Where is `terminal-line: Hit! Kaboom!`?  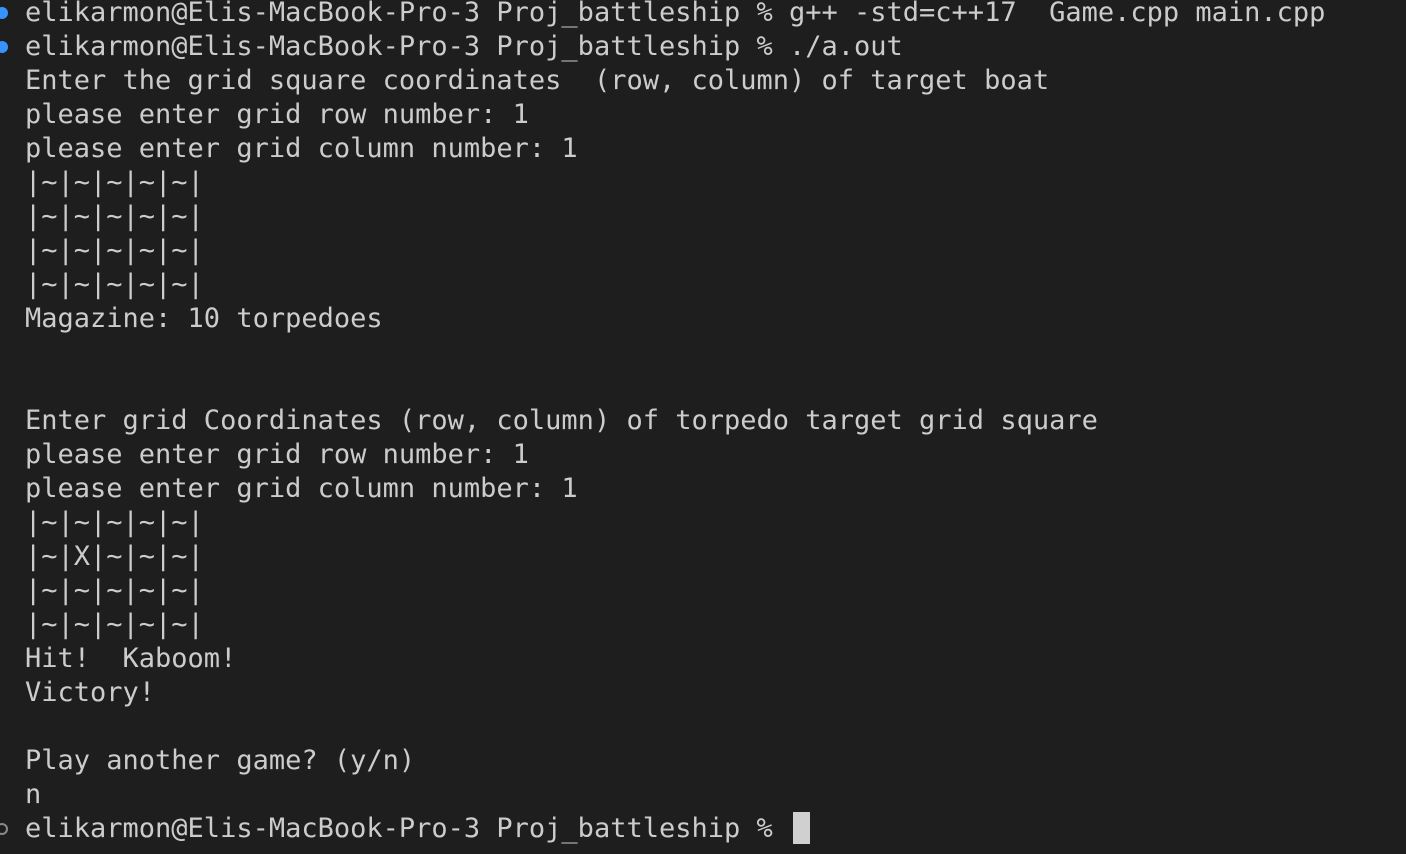
terminal-line: Hit! Kaboom! is located at coordinates (131, 658).